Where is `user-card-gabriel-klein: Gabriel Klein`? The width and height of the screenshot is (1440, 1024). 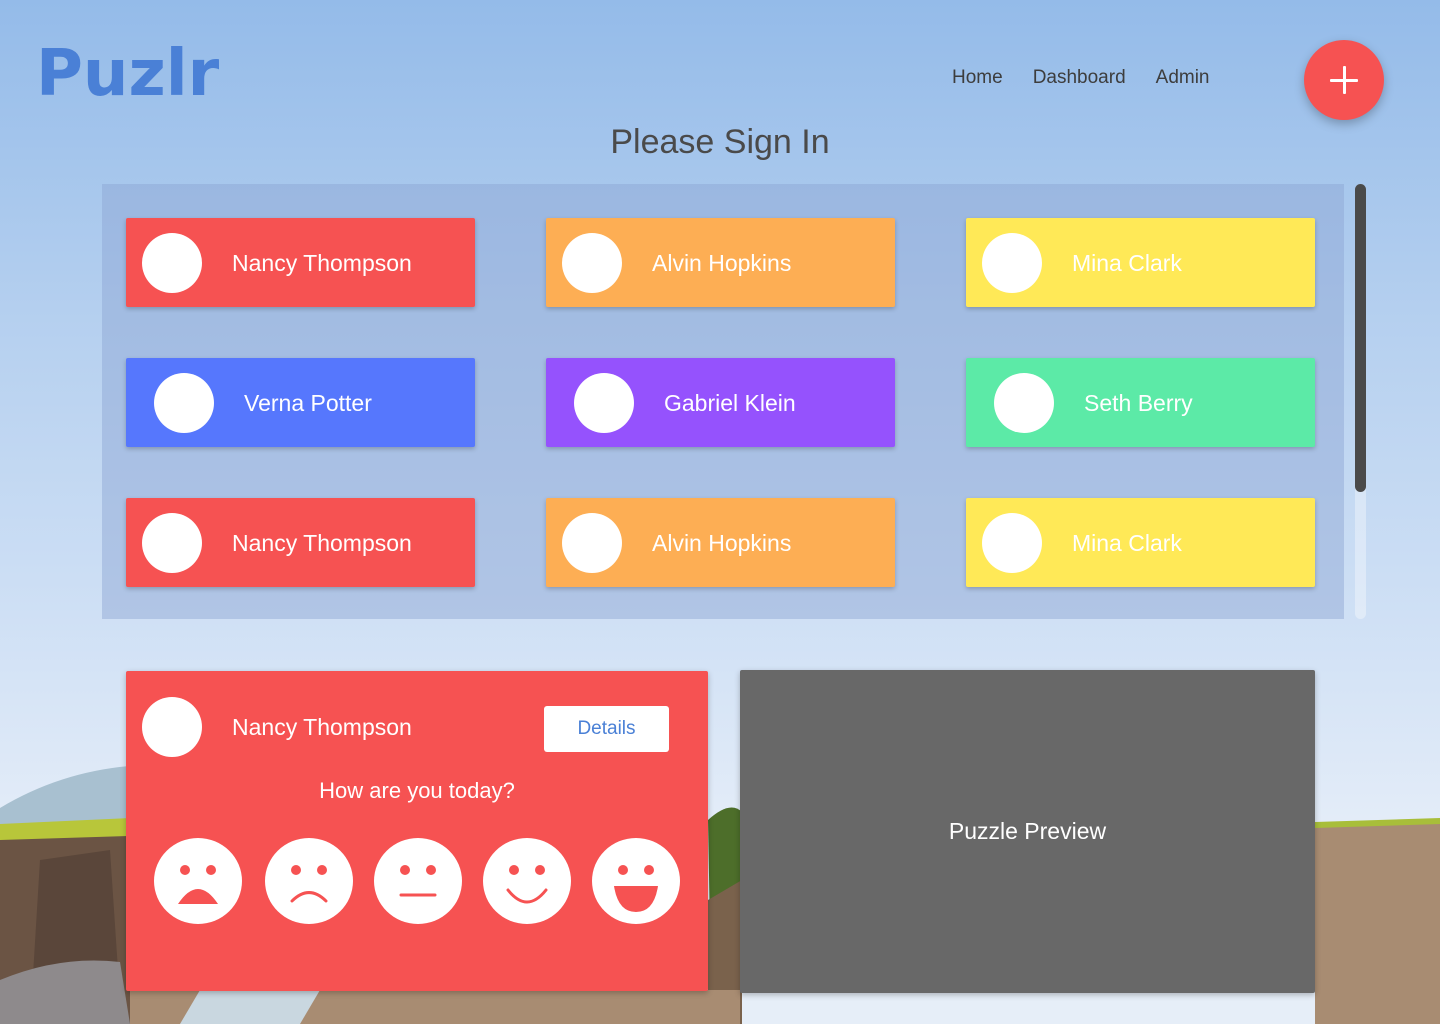
user-card-gabriel-klein: Gabriel Klein is located at coordinates (720, 402).